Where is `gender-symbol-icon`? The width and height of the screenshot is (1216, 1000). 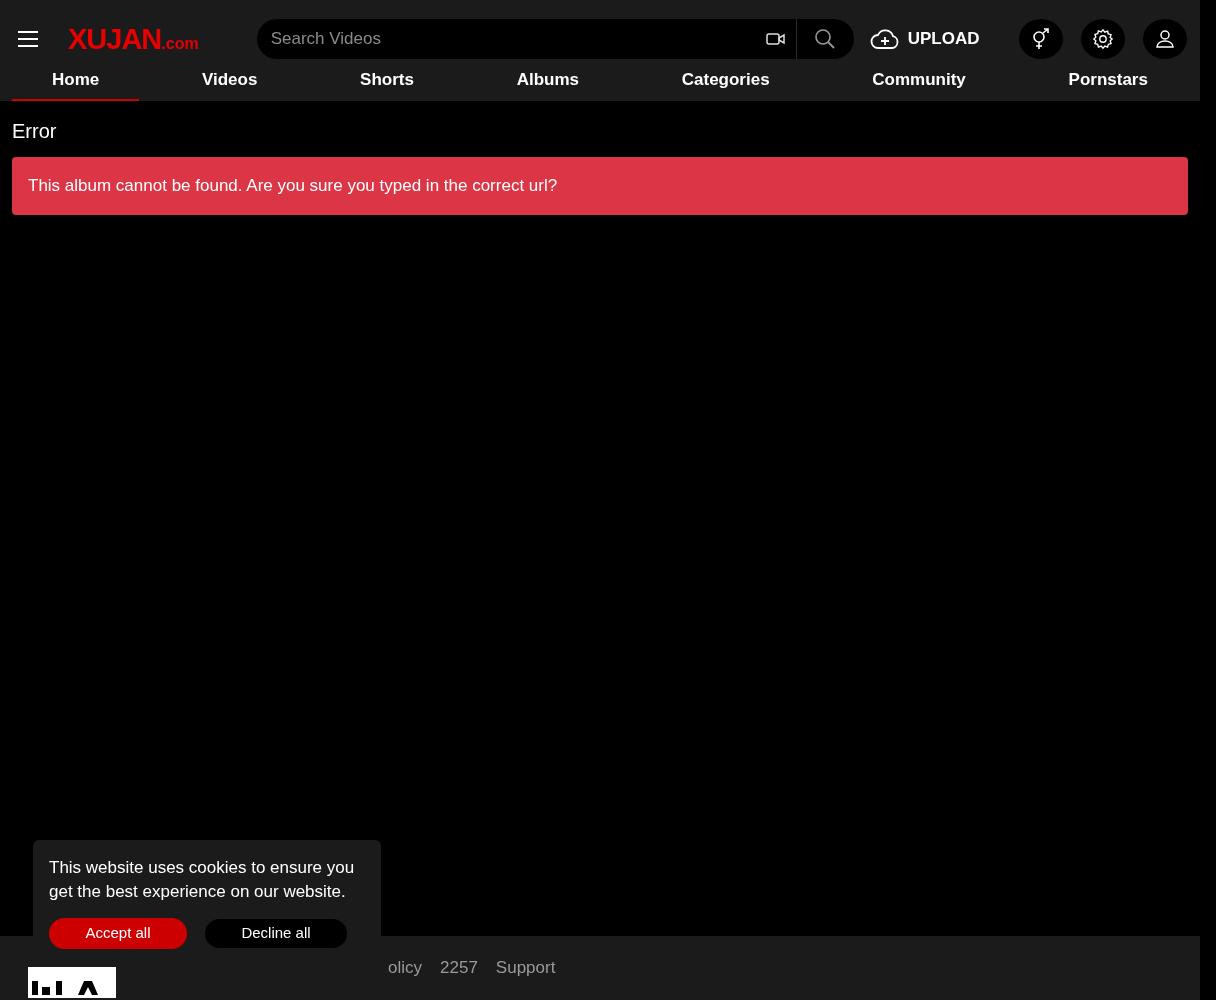
gender-symbol-icon is located at coordinates (1041, 39).